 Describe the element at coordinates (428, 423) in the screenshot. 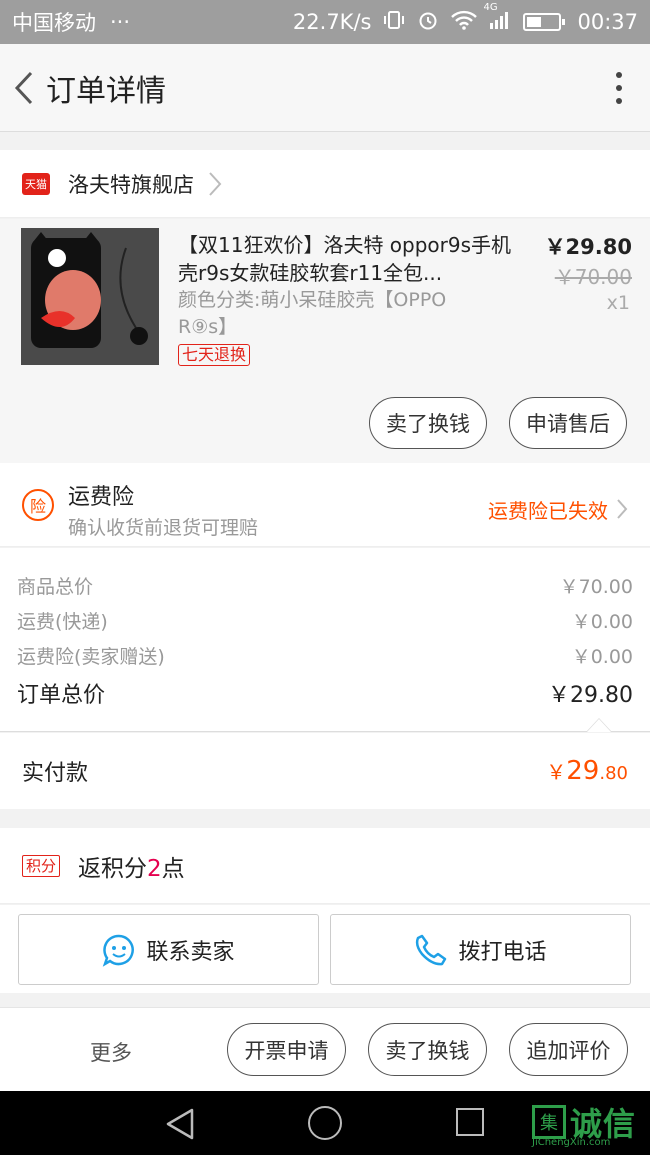

I see `sell-button: 卖了换钱` at that location.